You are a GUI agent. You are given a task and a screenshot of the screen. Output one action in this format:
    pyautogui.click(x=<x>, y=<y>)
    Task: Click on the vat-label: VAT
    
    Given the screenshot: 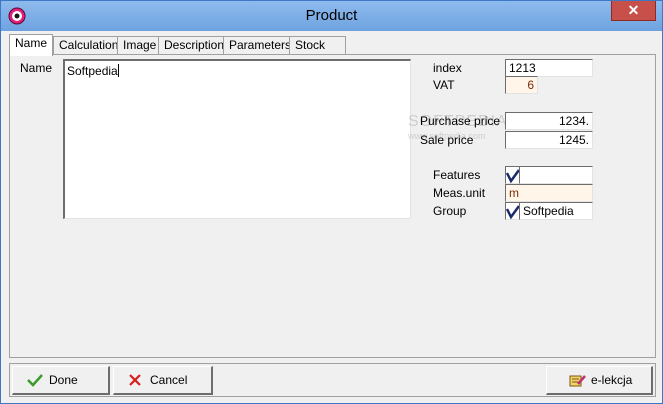 What is the action you would take?
    pyautogui.click(x=444, y=85)
    